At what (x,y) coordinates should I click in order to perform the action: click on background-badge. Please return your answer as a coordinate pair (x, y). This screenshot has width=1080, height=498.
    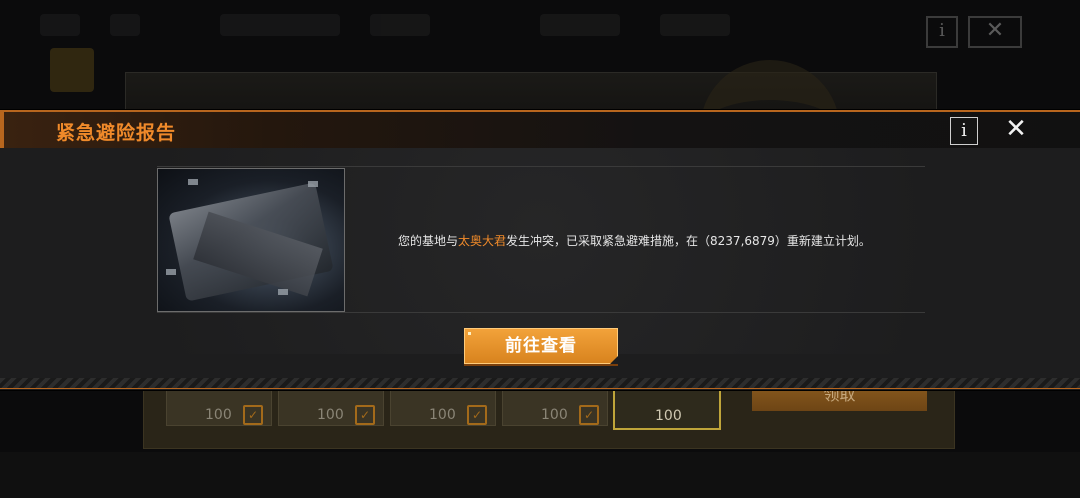
    Looking at the image, I should click on (72, 70).